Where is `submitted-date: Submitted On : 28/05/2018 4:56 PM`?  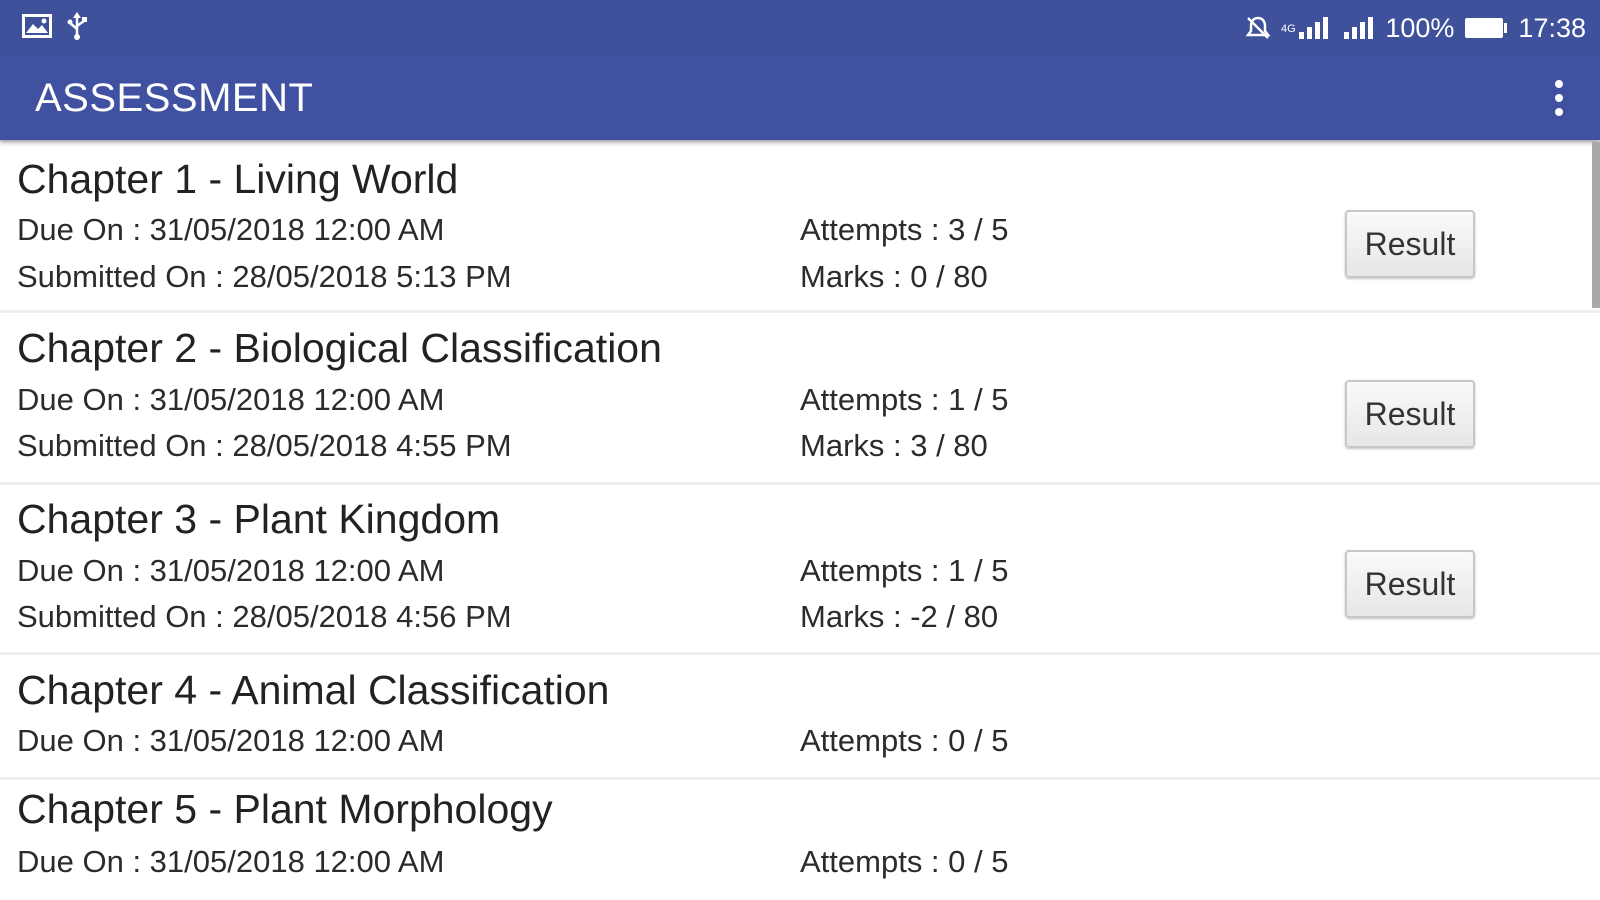 submitted-date: Submitted On : 28/05/2018 4:56 PM is located at coordinates (264, 616).